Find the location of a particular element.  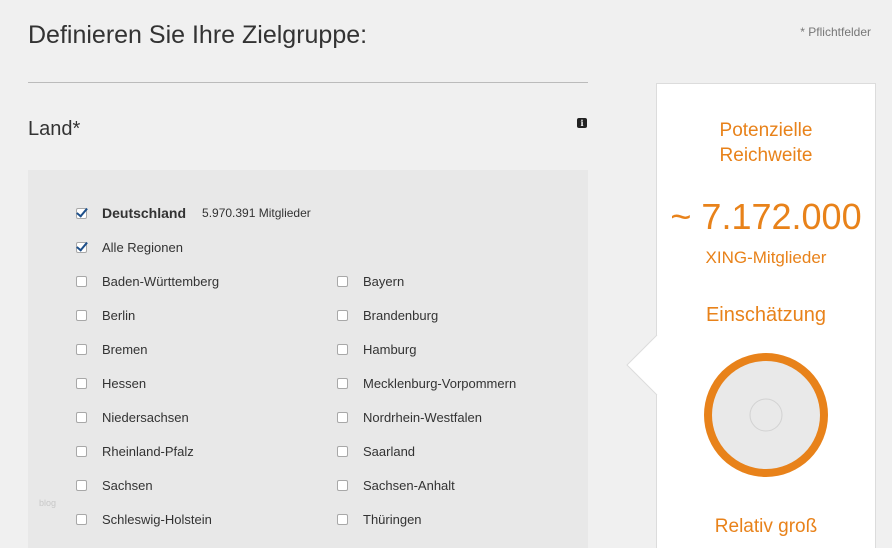

gauge-face is located at coordinates (766, 415).